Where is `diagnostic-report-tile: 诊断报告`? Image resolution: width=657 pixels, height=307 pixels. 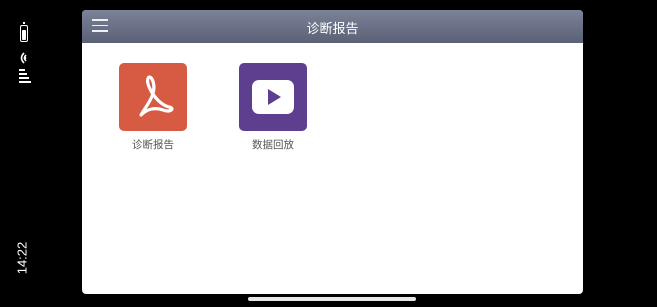 diagnostic-report-tile: 诊断报告 is located at coordinates (153, 107).